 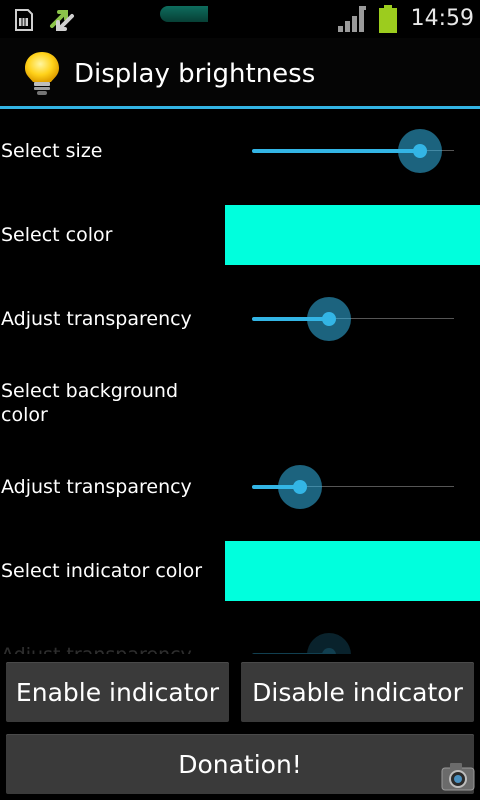 What do you see at coordinates (90, 403) in the screenshot?
I see `background-color-label: Select background color` at bounding box center [90, 403].